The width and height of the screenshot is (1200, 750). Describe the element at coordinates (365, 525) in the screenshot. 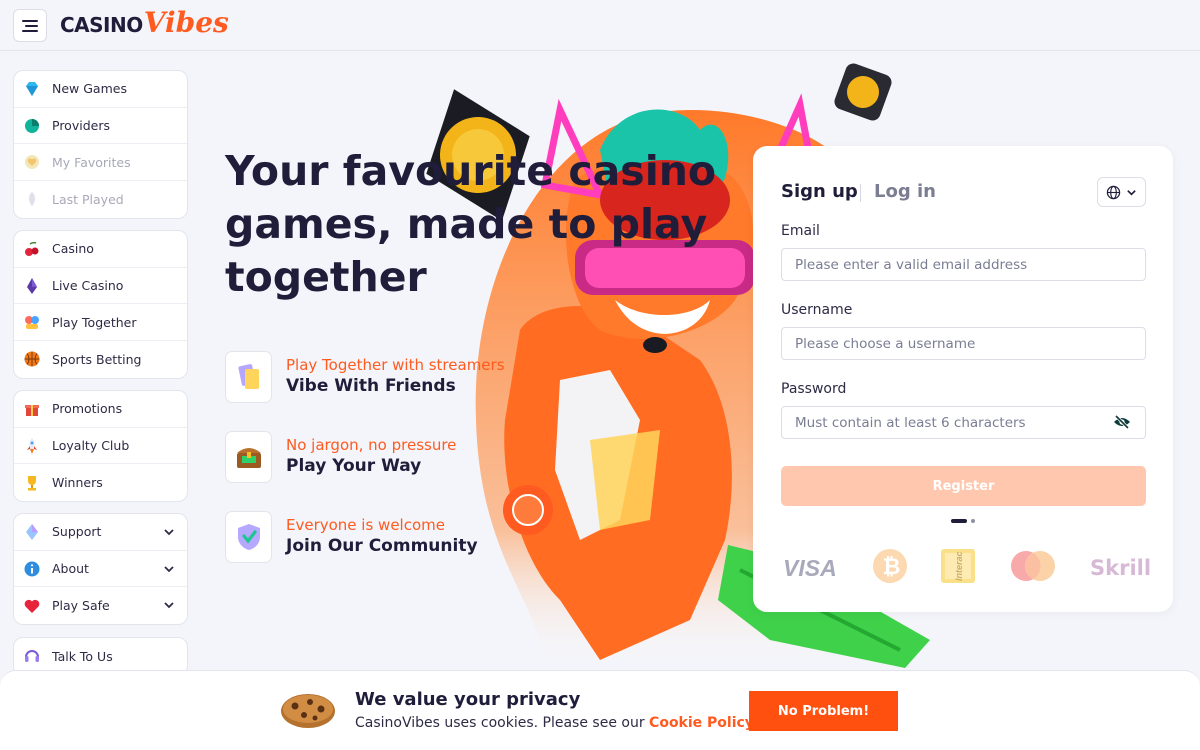

I see `feature-subtitle: Everyone is welcome` at that location.